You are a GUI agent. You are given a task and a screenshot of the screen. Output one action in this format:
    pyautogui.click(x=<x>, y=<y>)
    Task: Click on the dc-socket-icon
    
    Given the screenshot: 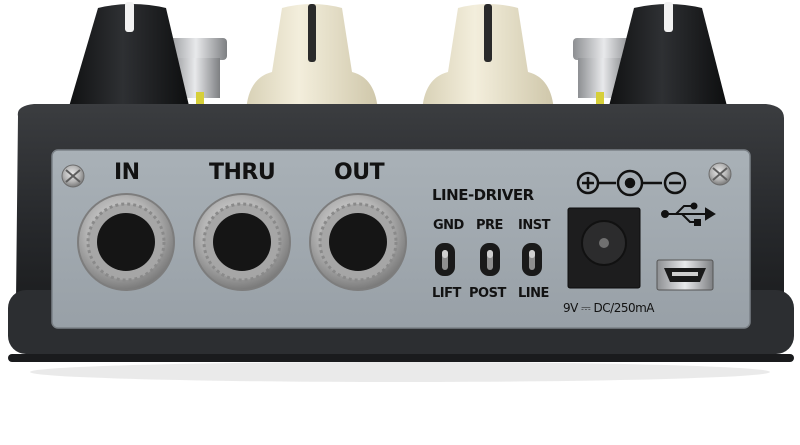 What is the action you would take?
    pyautogui.click(x=604, y=248)
    